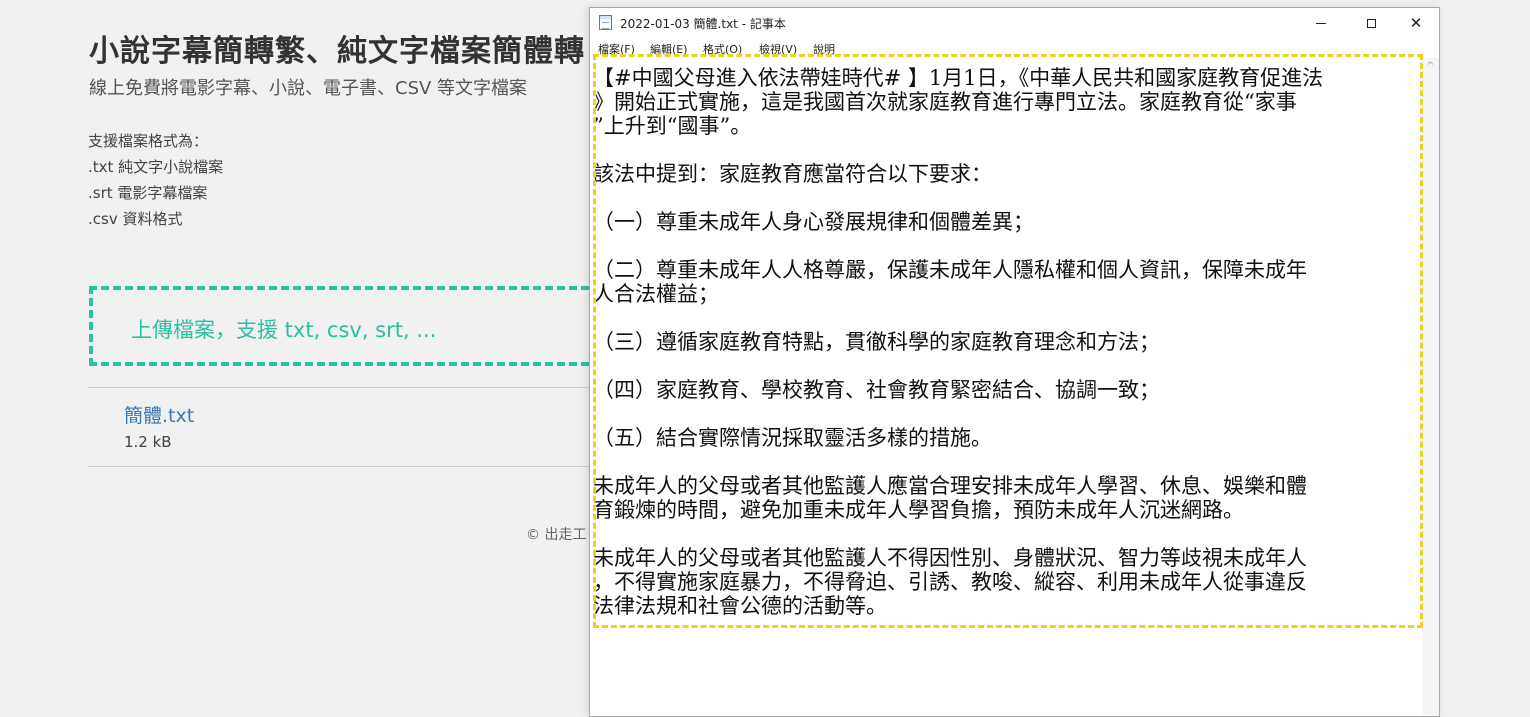 Image resolution: width=1530 pixels, height=717 pixels. What do you see at coordinates (1014, 48) in the screenshot?
I see `notepad-menubar: 檔案(F) 編輯(E) 格式(O) 檢視(V) 說明` at bounding box center [1014, 48].